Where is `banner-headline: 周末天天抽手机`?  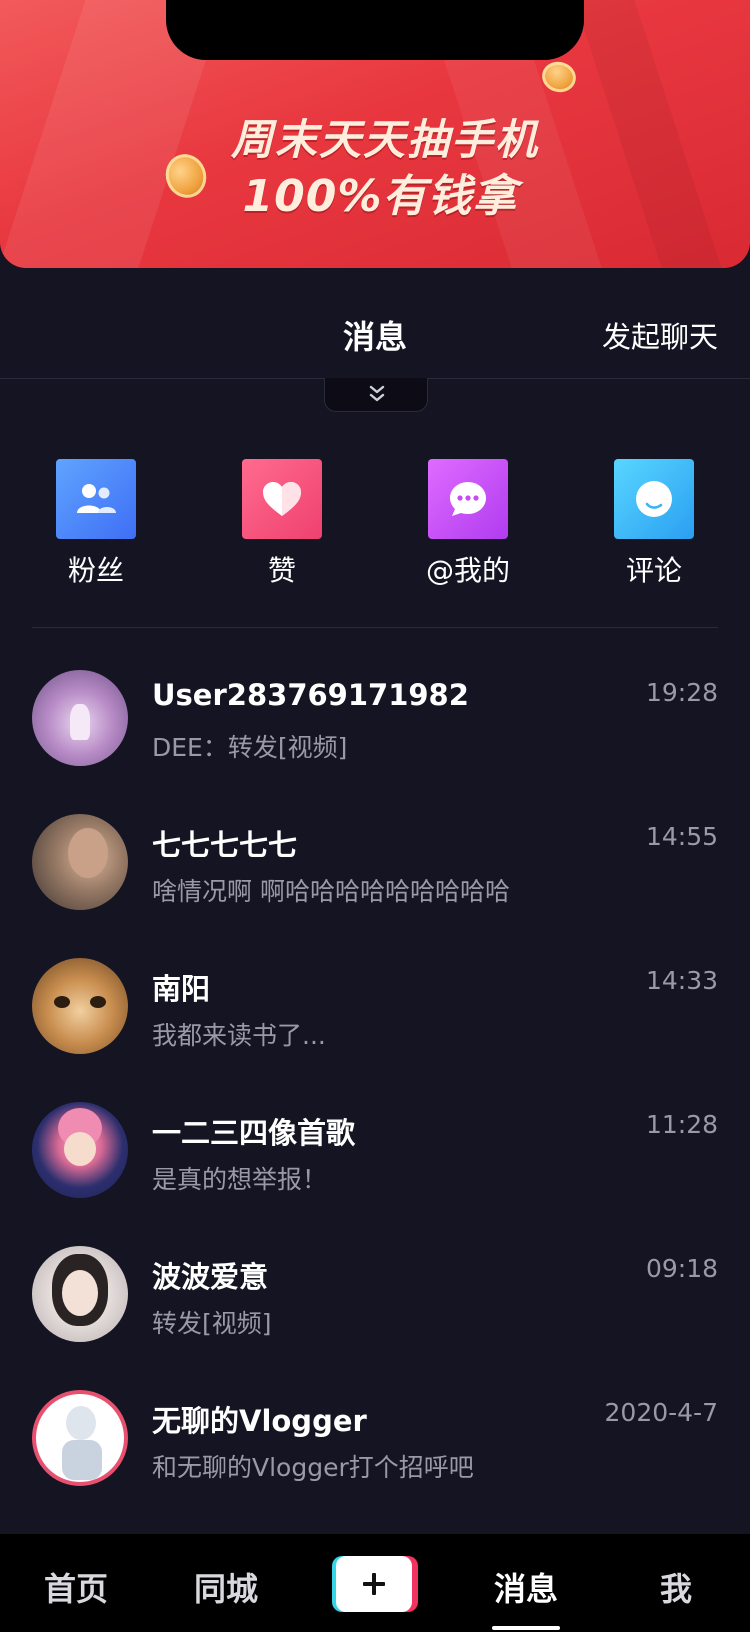
banner-headline: 周末天天抽手机 is located at coordinates (384, 139).